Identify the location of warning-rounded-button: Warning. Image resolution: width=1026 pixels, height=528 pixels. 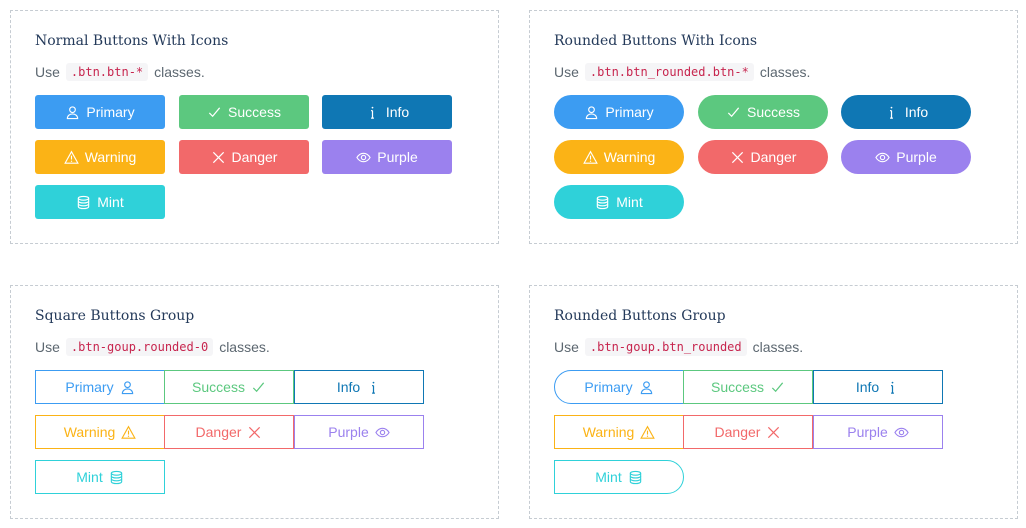
(619, 157).